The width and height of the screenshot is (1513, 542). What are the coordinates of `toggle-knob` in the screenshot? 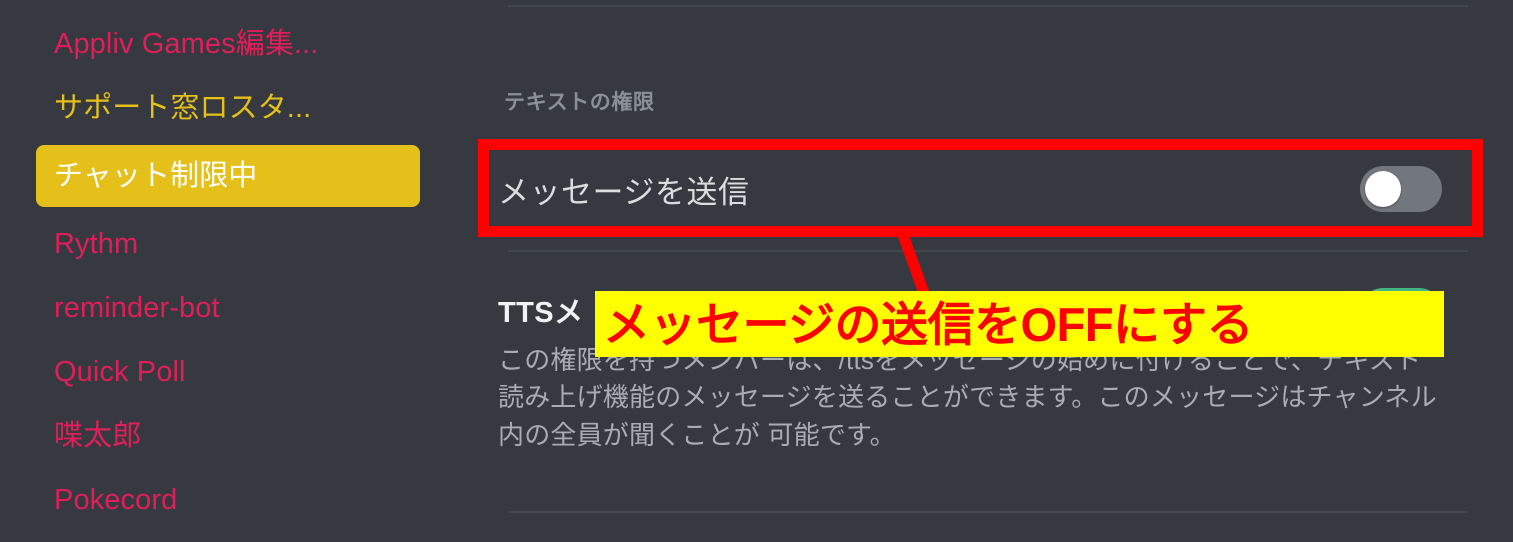 It's located at (1383, 189).